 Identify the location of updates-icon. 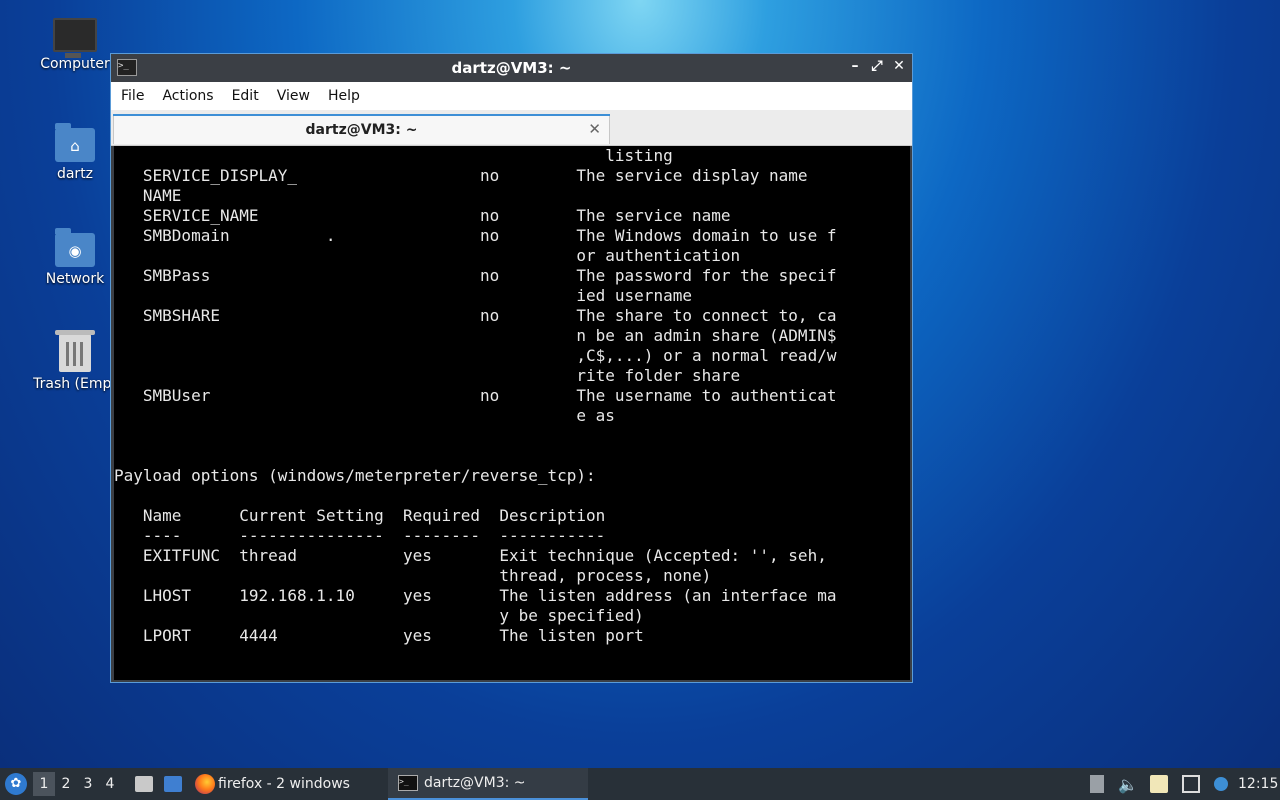
(1221, 784).